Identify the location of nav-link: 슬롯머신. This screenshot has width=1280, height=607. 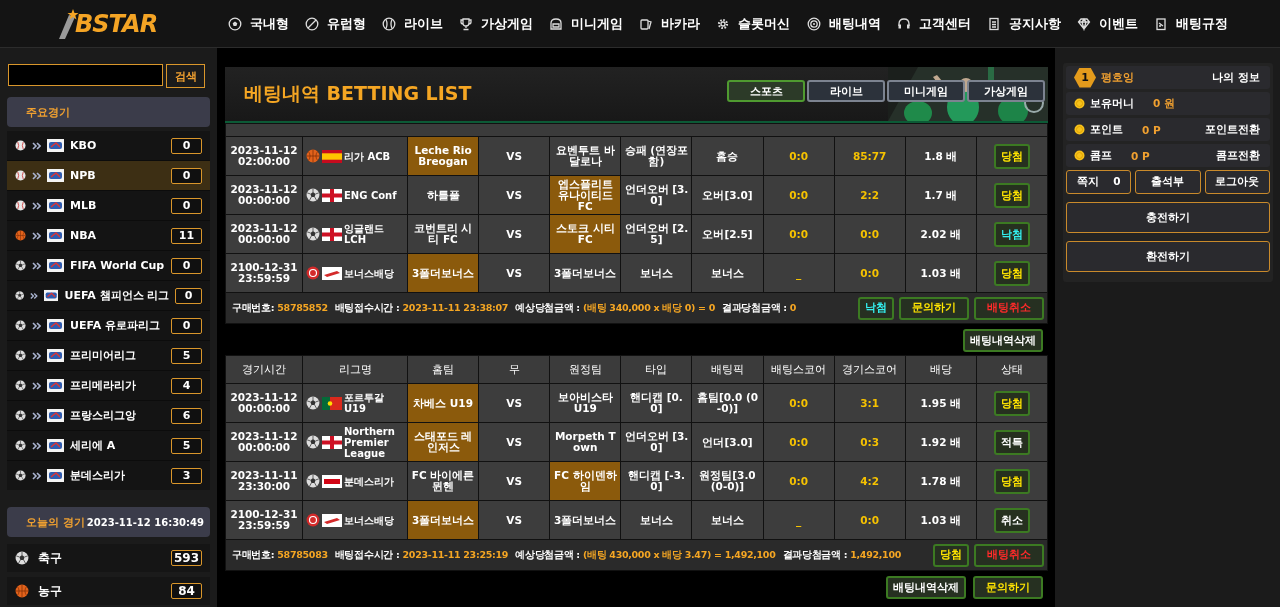
(753, 23).